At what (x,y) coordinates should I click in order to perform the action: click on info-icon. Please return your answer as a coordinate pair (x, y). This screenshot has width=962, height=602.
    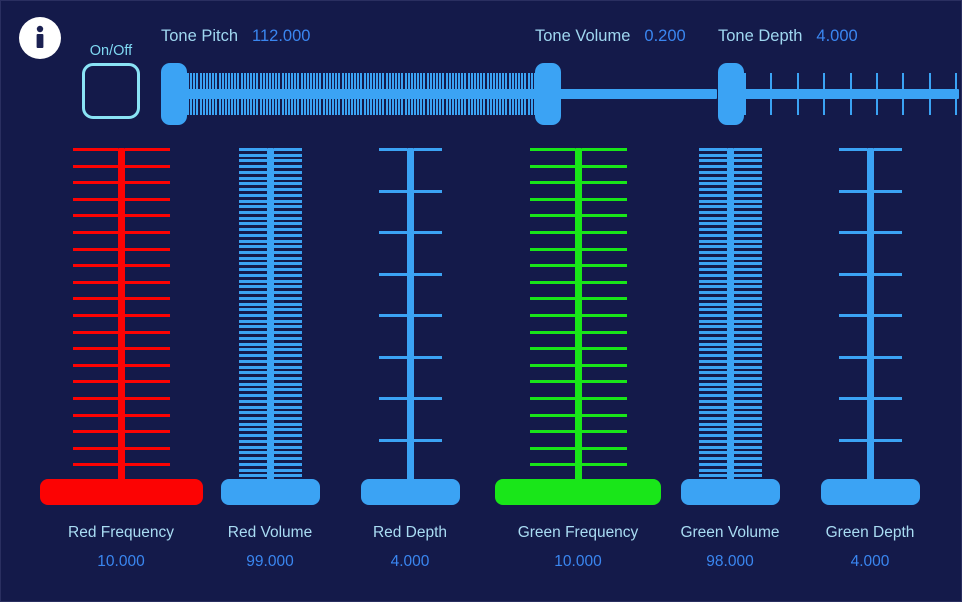
    Looking at the image, I should click on (40, 38).